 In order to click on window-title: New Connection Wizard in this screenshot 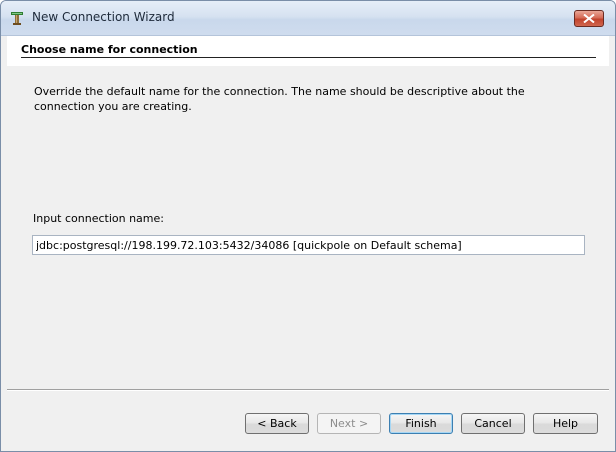, I will do `click(103, 17)`.